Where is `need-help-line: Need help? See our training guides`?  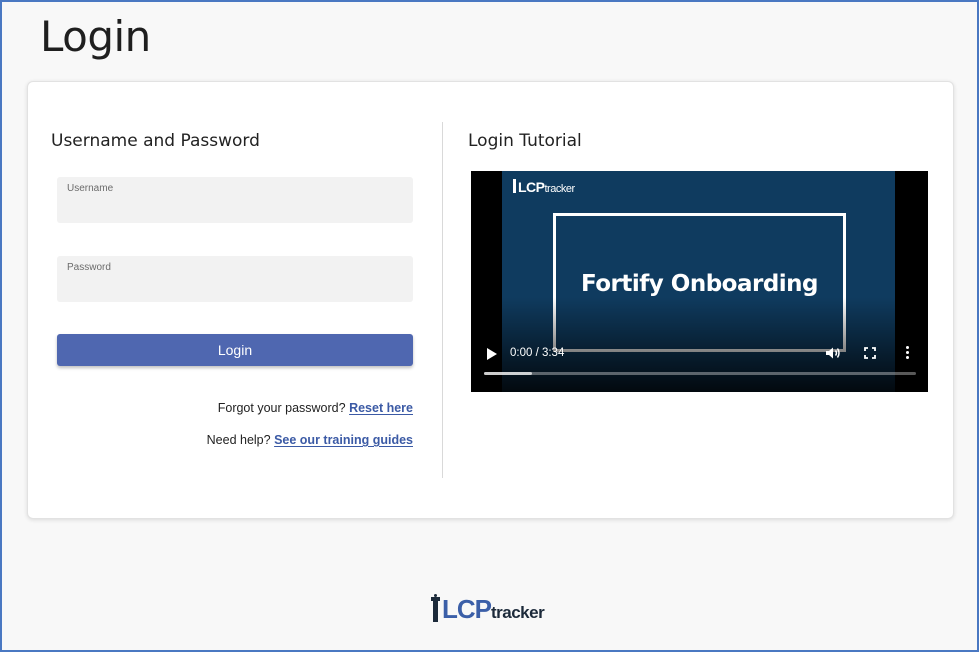 need-help-line: Need help? See our training guides is located at coordinates (310, 440).